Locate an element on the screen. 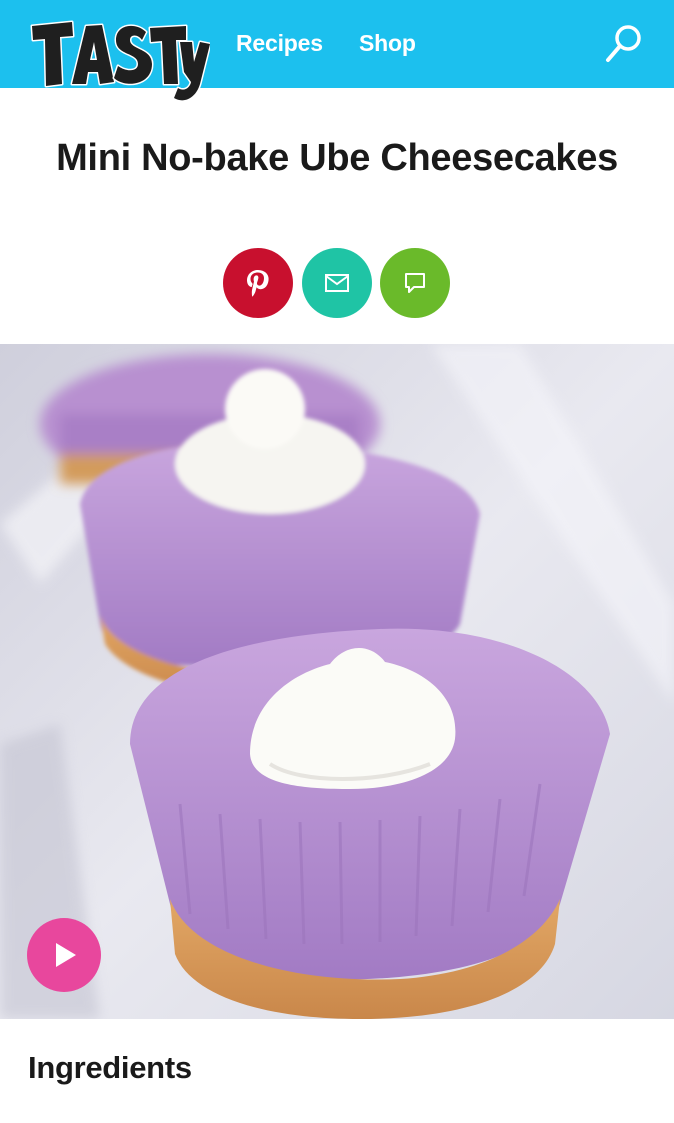  share-buttons is located at coordinates (338, 283).